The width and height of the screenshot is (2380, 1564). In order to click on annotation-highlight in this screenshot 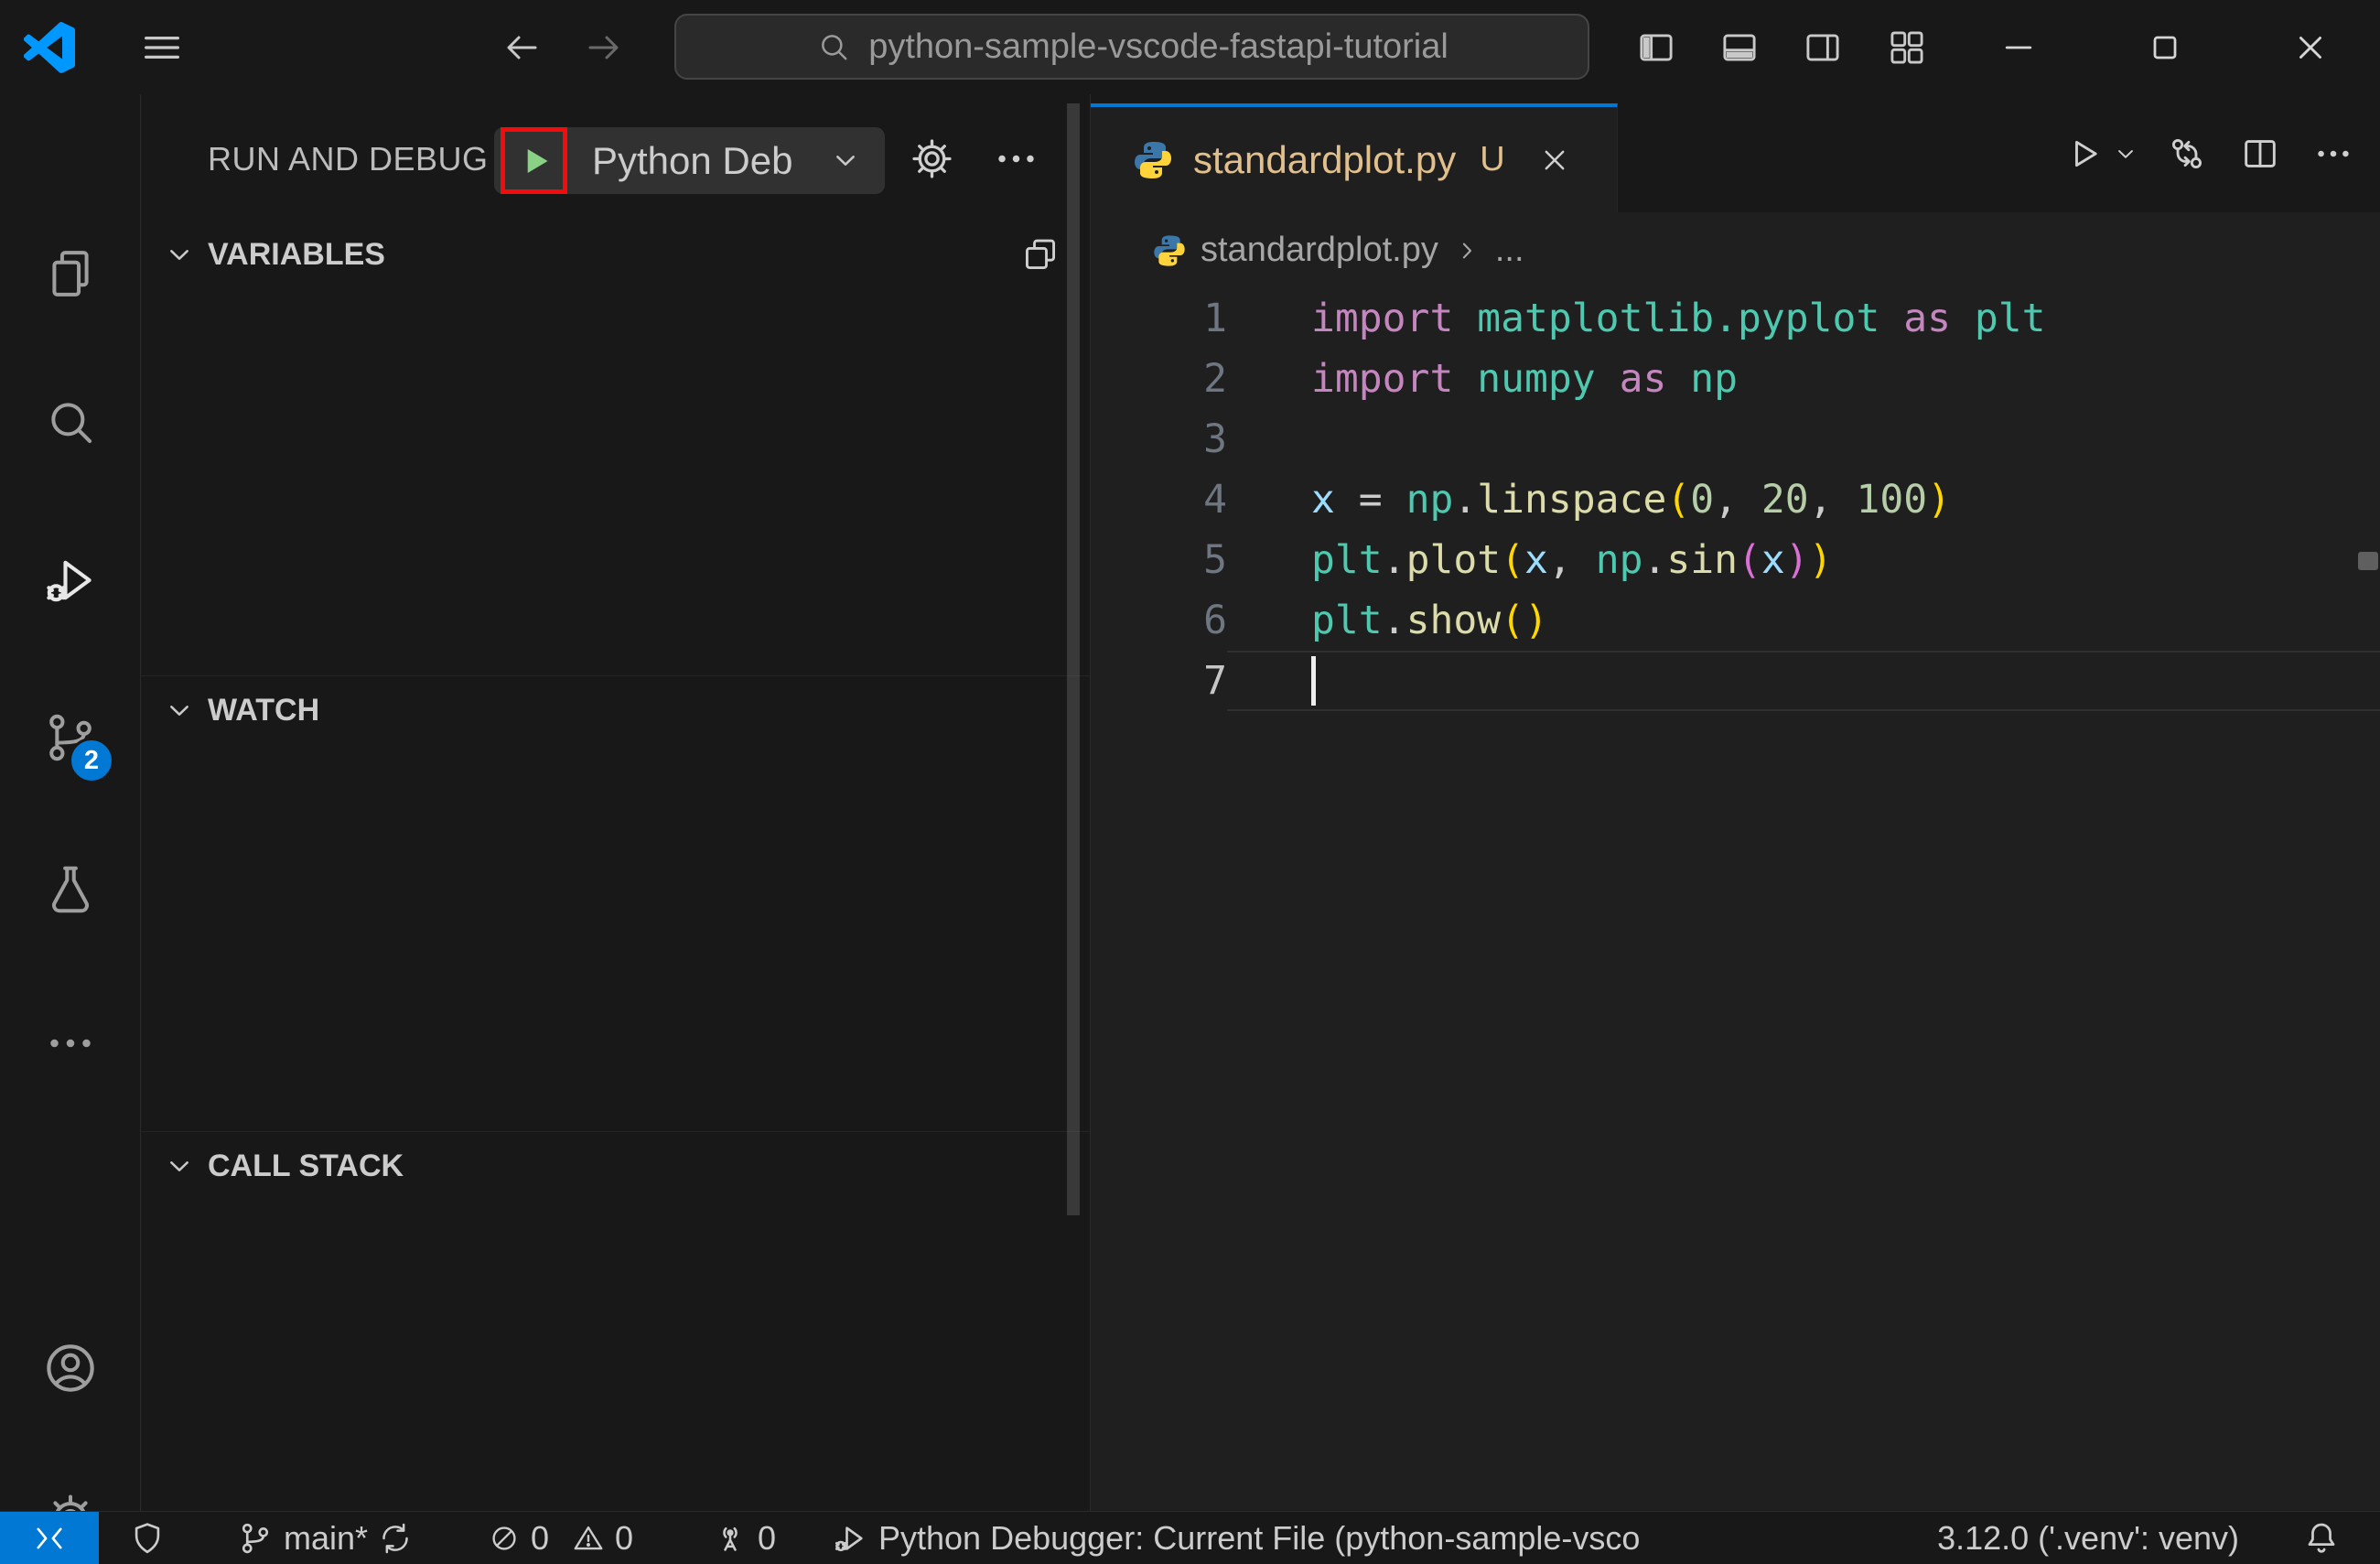, I will do `click(534, 160)`.